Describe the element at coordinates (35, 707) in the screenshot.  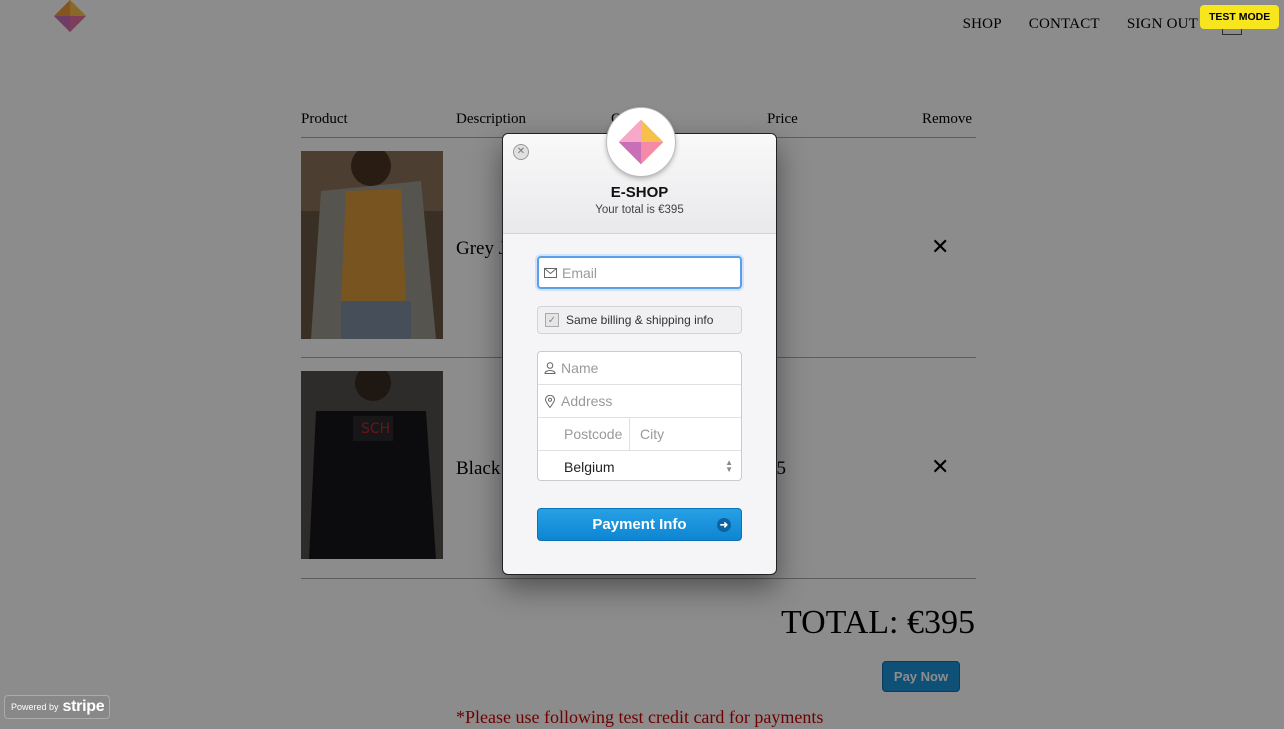
I see `powered-by-label: Powered by` at that location.